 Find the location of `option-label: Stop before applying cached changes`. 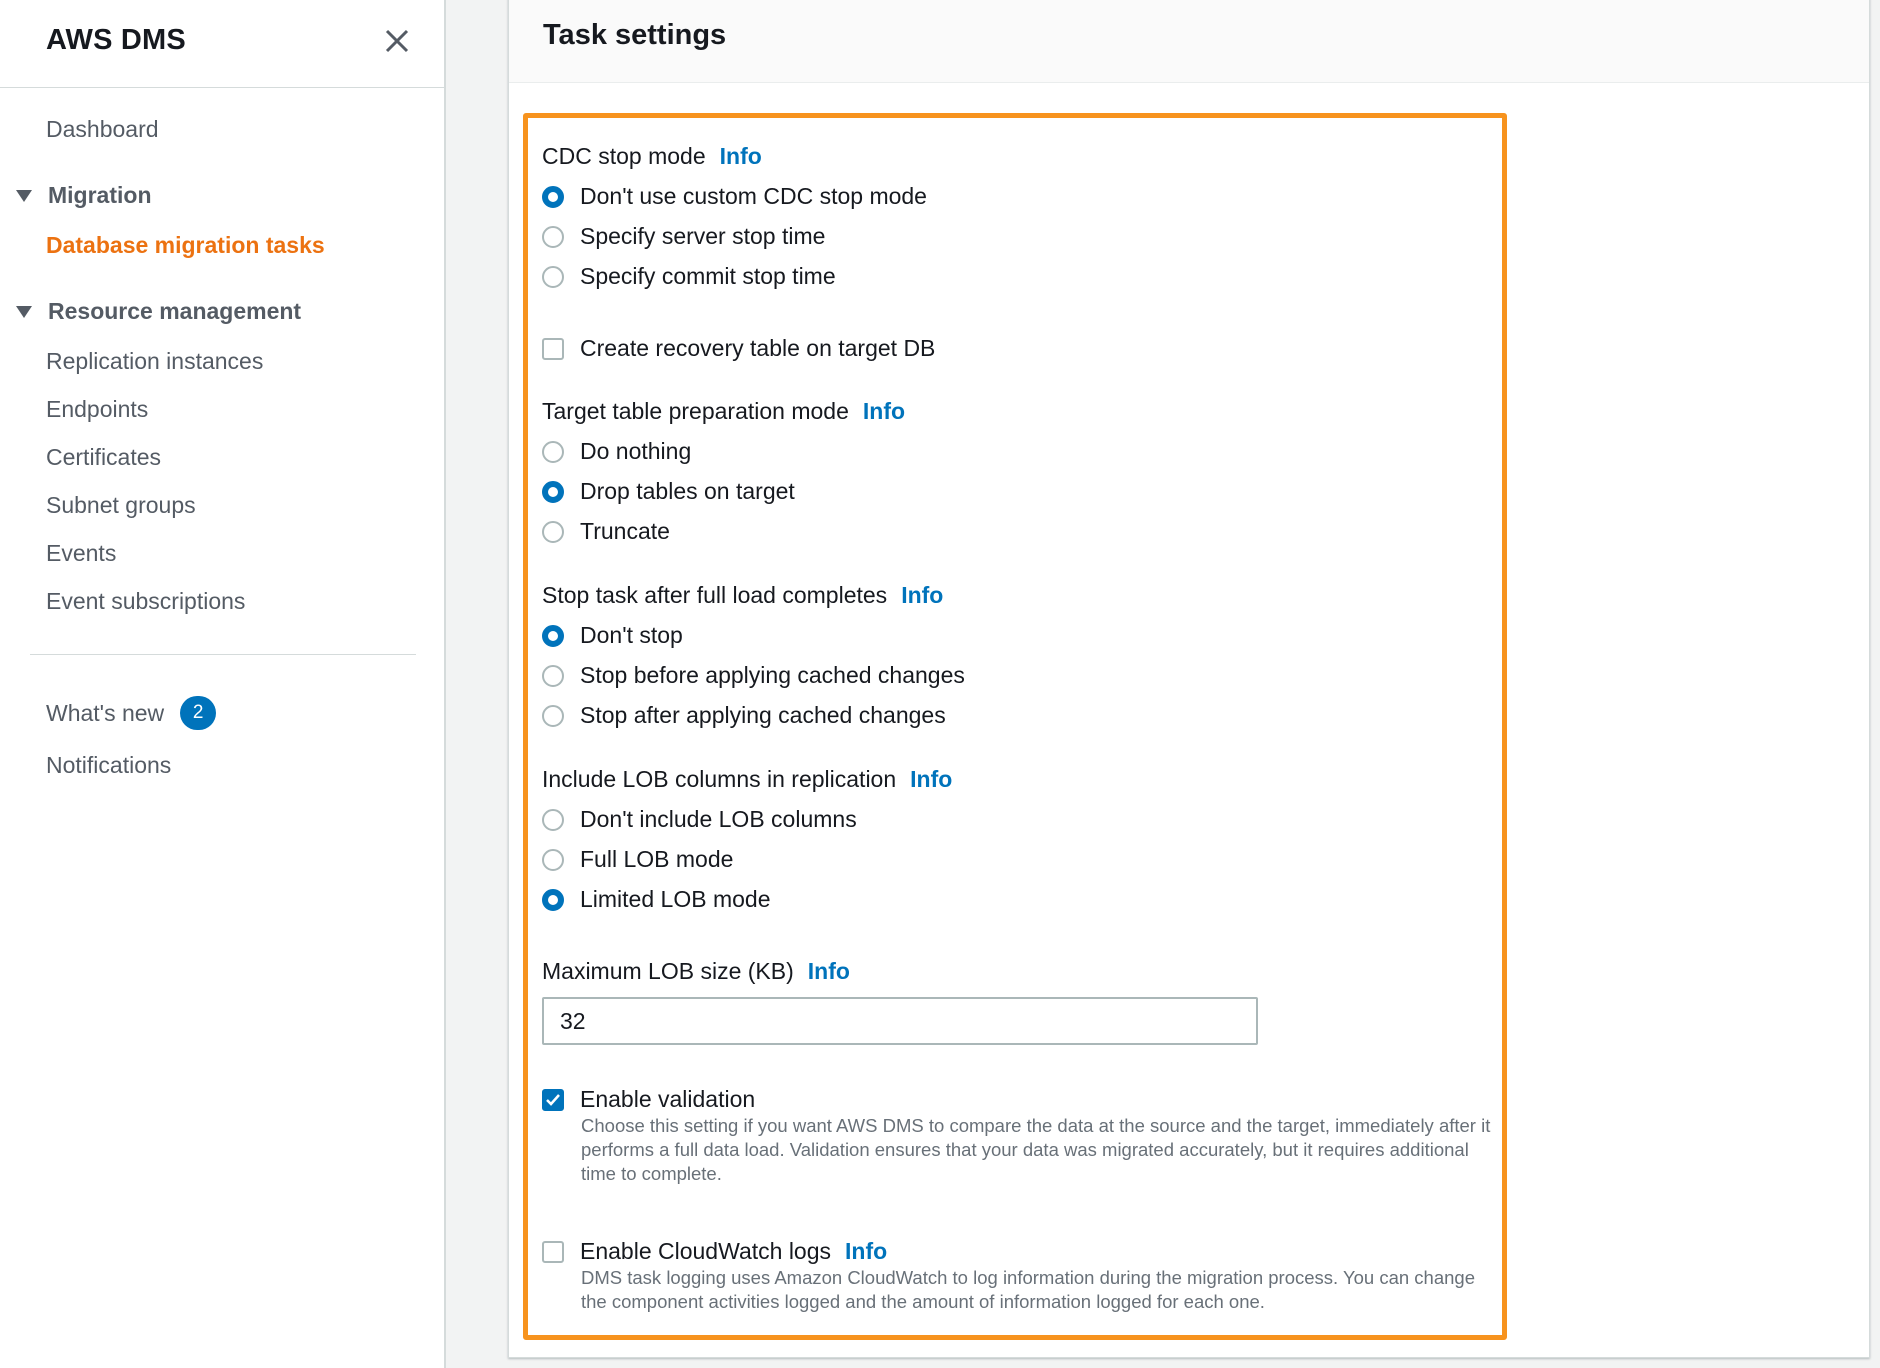

option-label: Stop before applying cached changes is located at coordinates (772, 675).